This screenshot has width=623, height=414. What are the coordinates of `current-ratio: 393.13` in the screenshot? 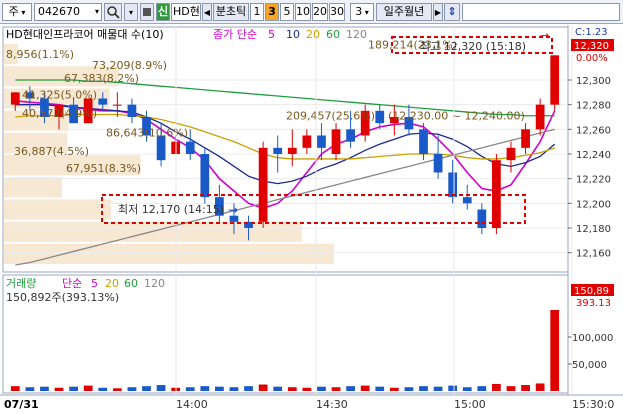 It's located at (593, 303).